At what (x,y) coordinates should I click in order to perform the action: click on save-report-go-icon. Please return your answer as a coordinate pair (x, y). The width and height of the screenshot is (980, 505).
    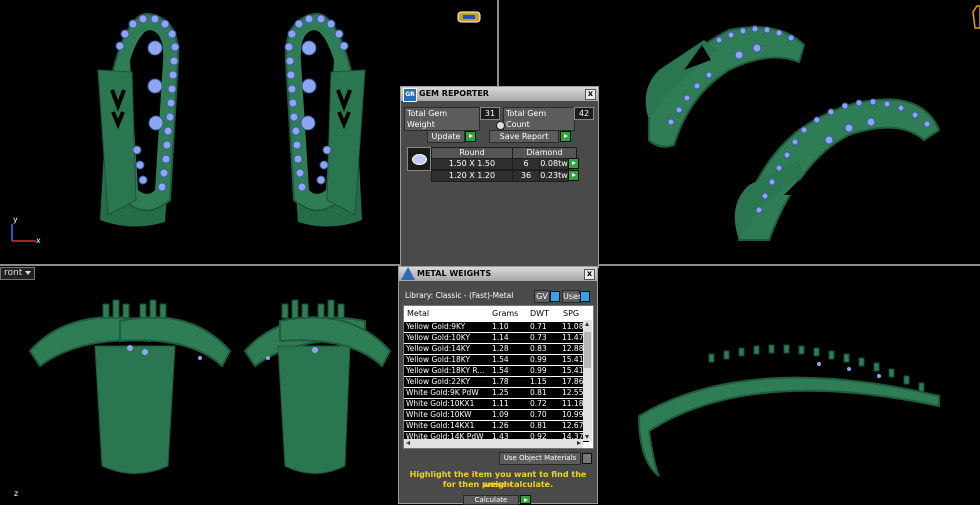
    Looking at the image, I should click on (565, 136).